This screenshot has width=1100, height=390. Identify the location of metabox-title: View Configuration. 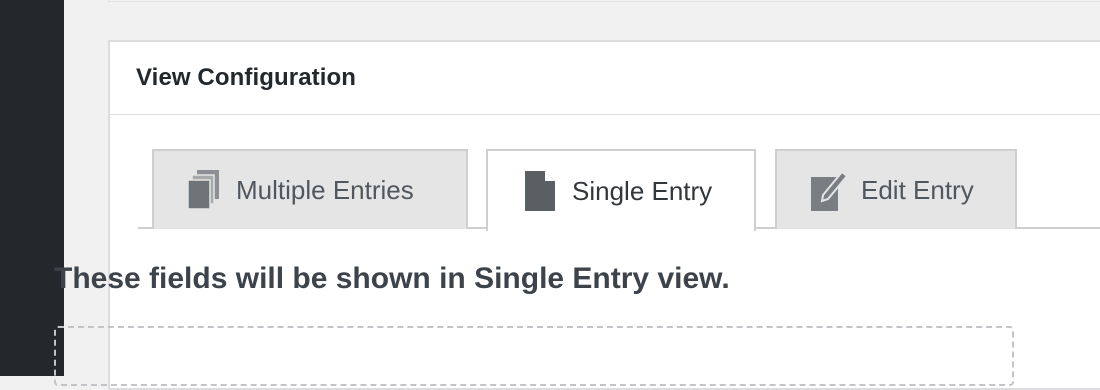
(246, 77).